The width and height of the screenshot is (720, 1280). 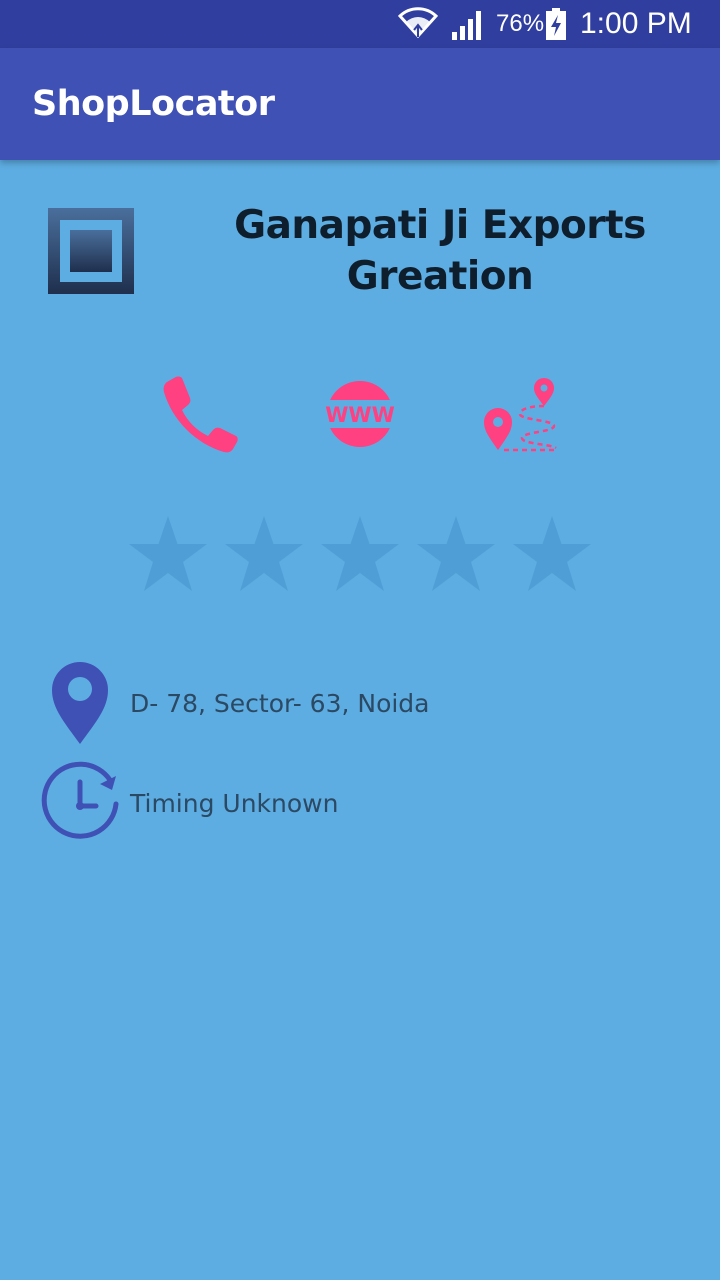 I want to click on wifi-icon, so click(x=418, y=23).